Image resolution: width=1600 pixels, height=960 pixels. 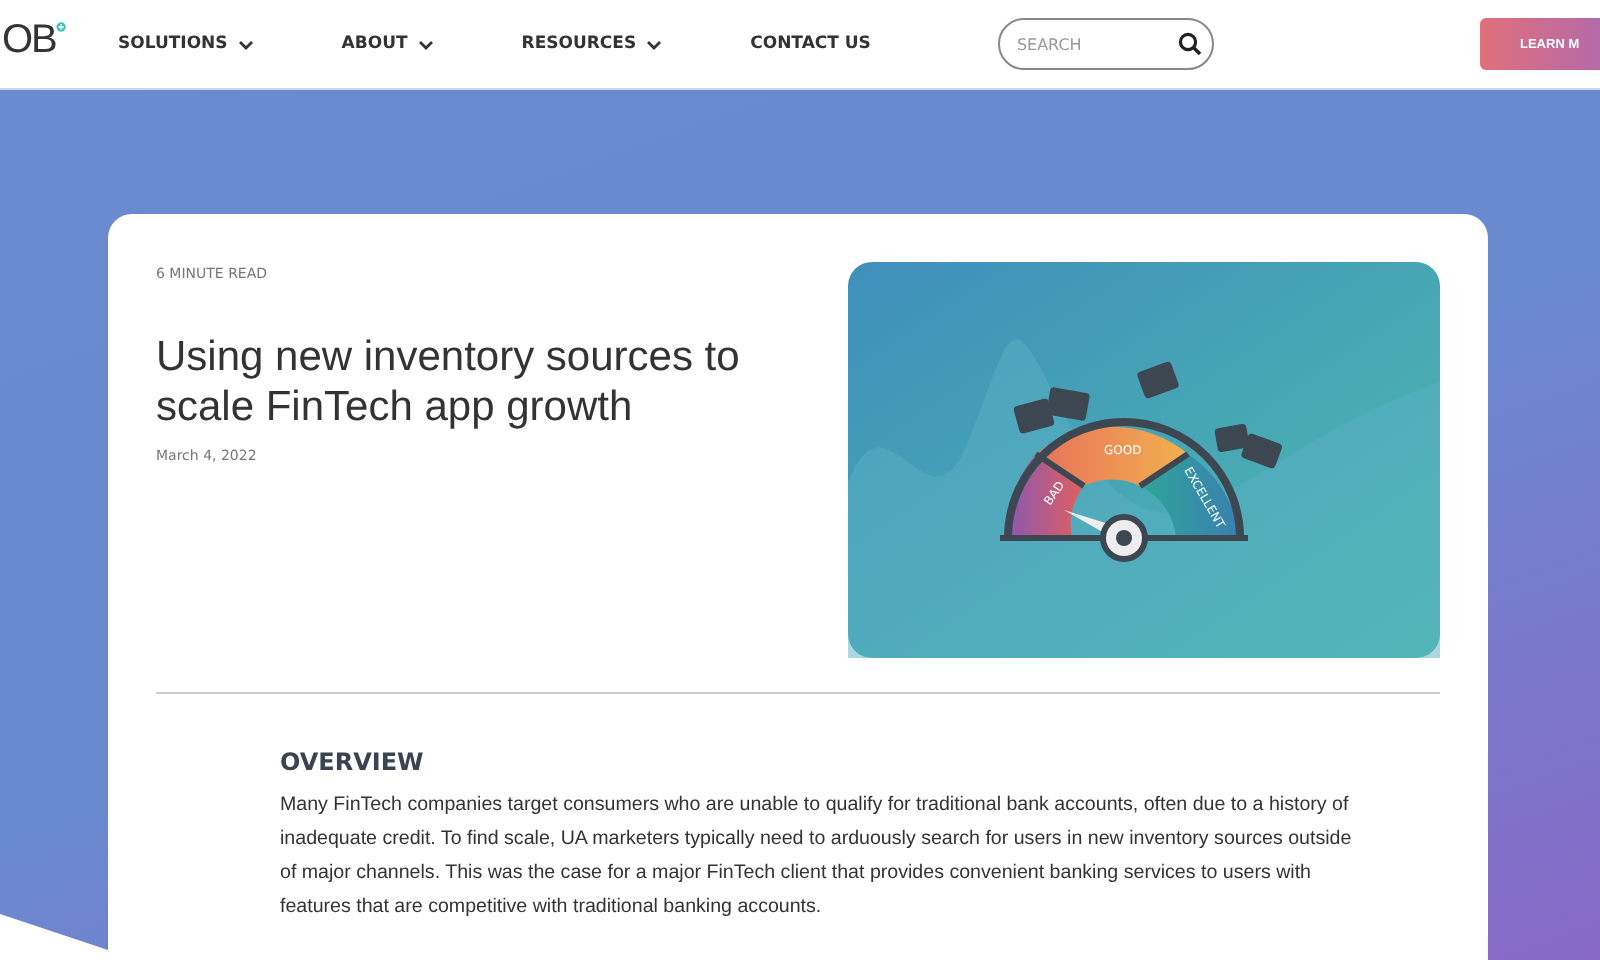 I want to click on search-icon, so click(x=1190, y=44).